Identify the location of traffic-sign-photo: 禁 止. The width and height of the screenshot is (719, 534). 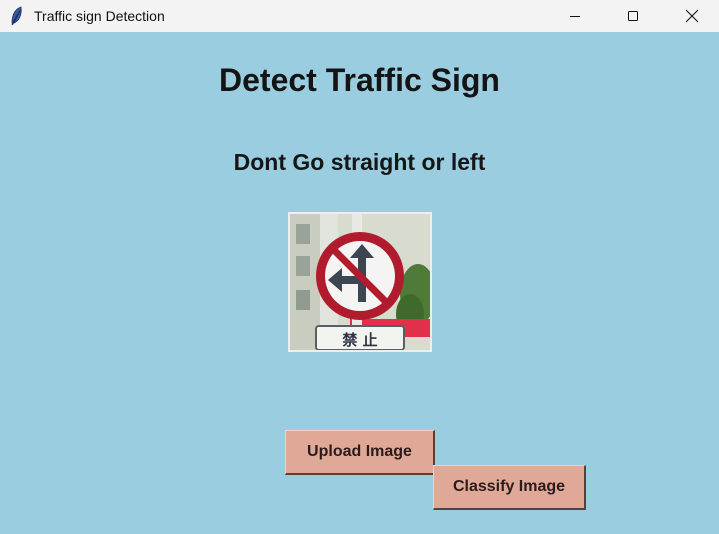
(360, 282).